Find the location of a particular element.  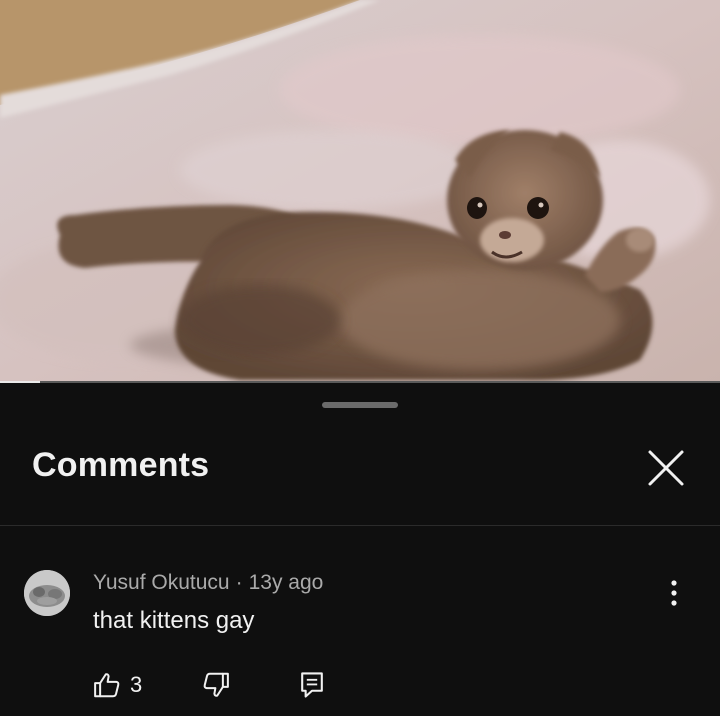

comment-more-button is located at coordinates (674, 594).